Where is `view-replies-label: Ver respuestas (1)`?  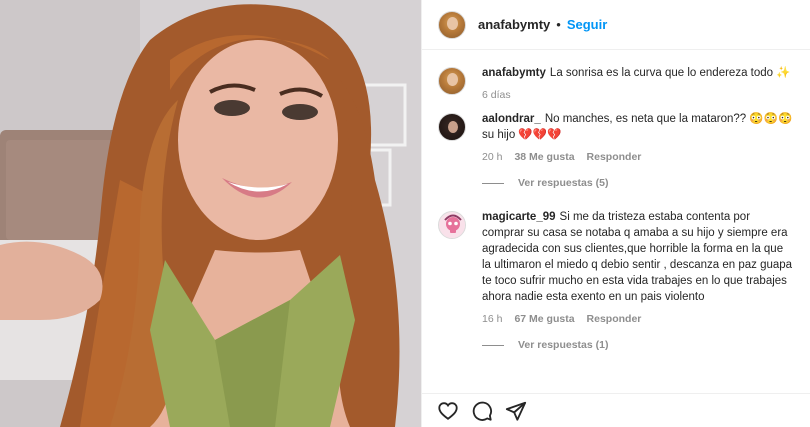
view-replies-label: Ver respuestas (1) is located at coordinates (563, 345).